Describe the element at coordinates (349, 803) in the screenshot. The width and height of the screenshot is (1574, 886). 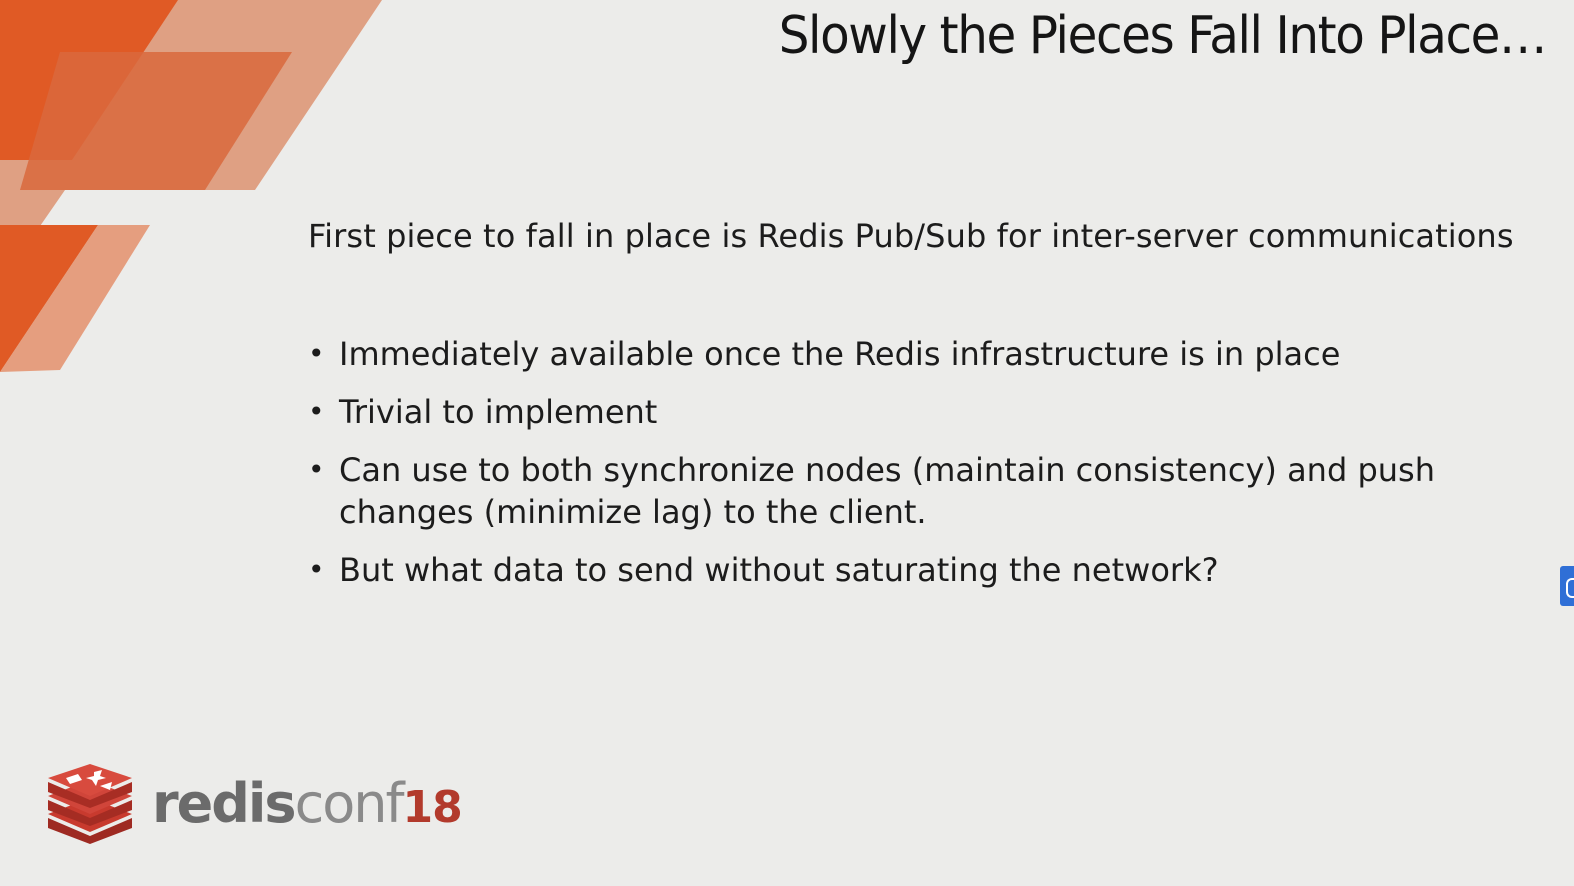
I see `logo-conf-text: conf` at that location.